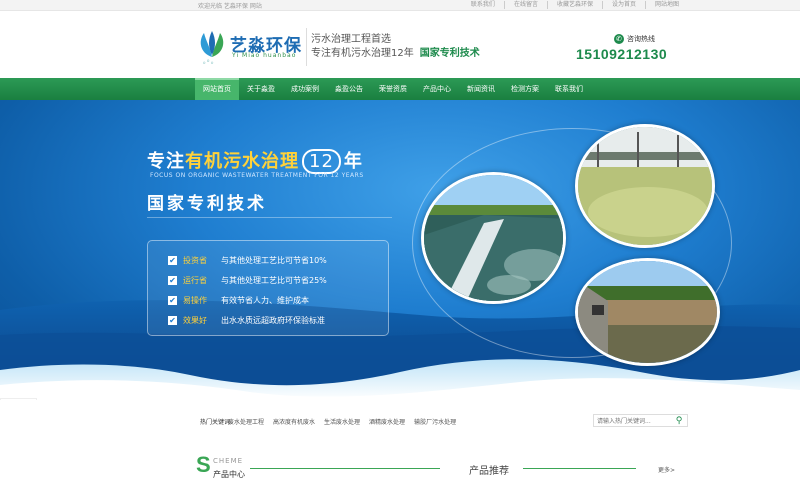  I want to click on slogan-line2: 专注有机污水治理12年 国家专利技术, so click(395, 51).